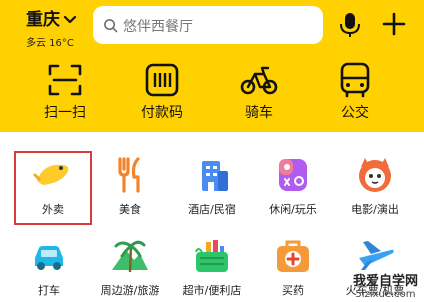  Describe the element at coordinates (162, 80) in the screenshot. I see `barcode-icon` at that location.